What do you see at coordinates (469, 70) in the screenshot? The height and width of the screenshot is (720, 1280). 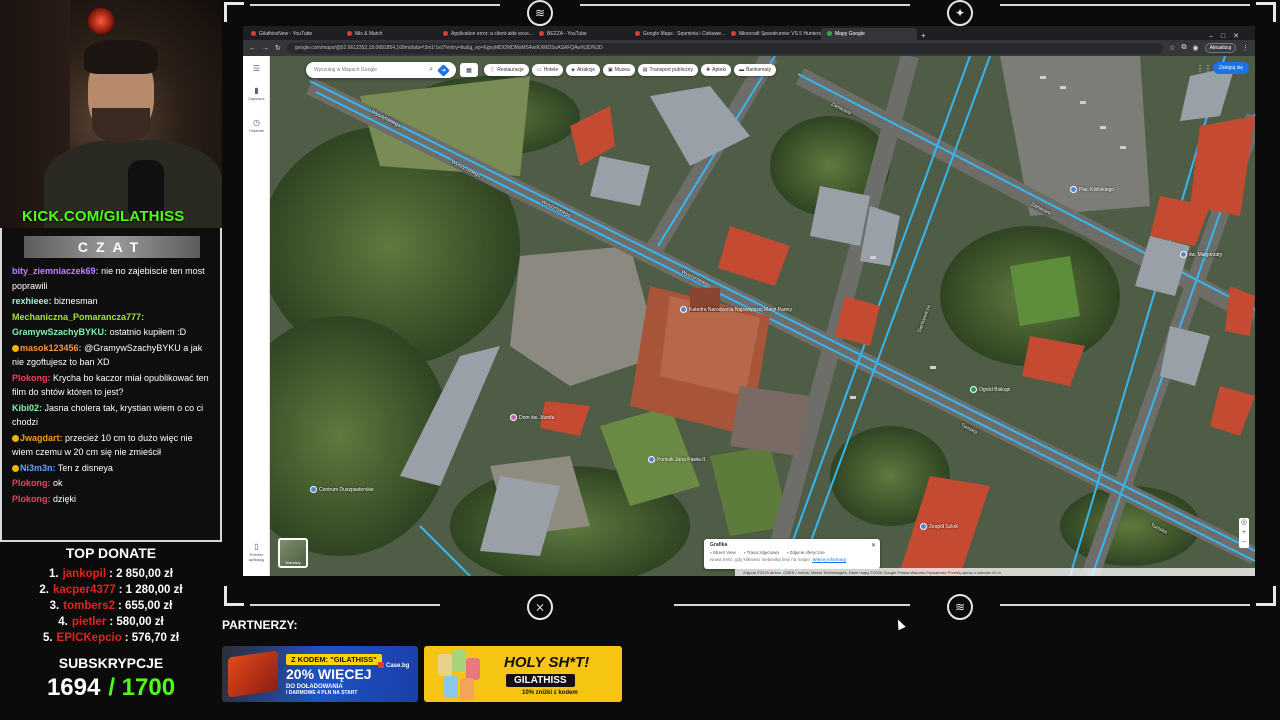 I see `map-layers-button: ▦` at bounding box center [469, 70].